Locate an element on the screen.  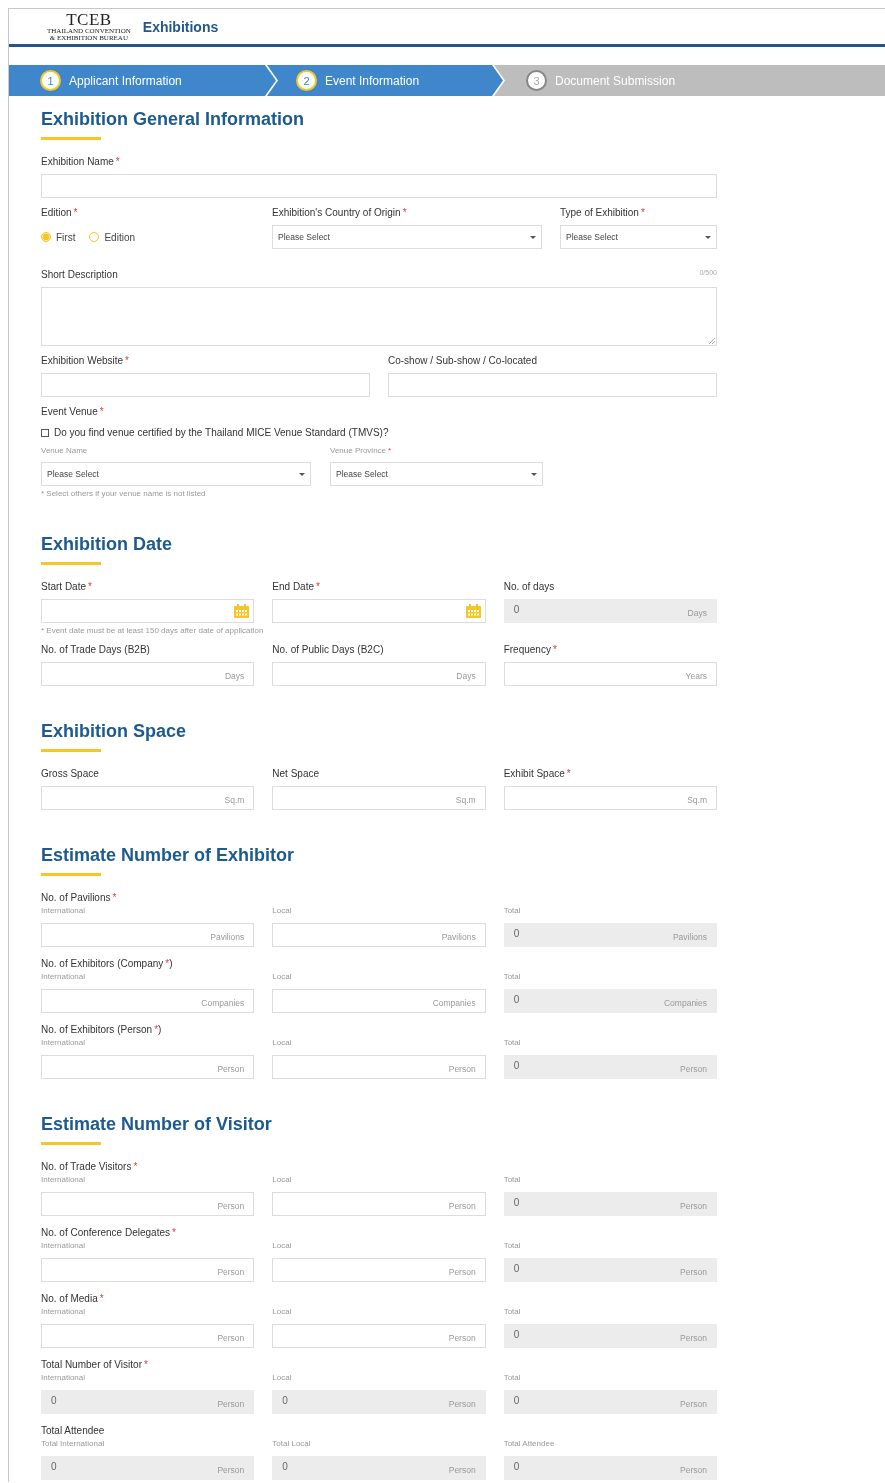
field-label: No. of Exhibitors (Company *) is located at coordinates (107, 964).